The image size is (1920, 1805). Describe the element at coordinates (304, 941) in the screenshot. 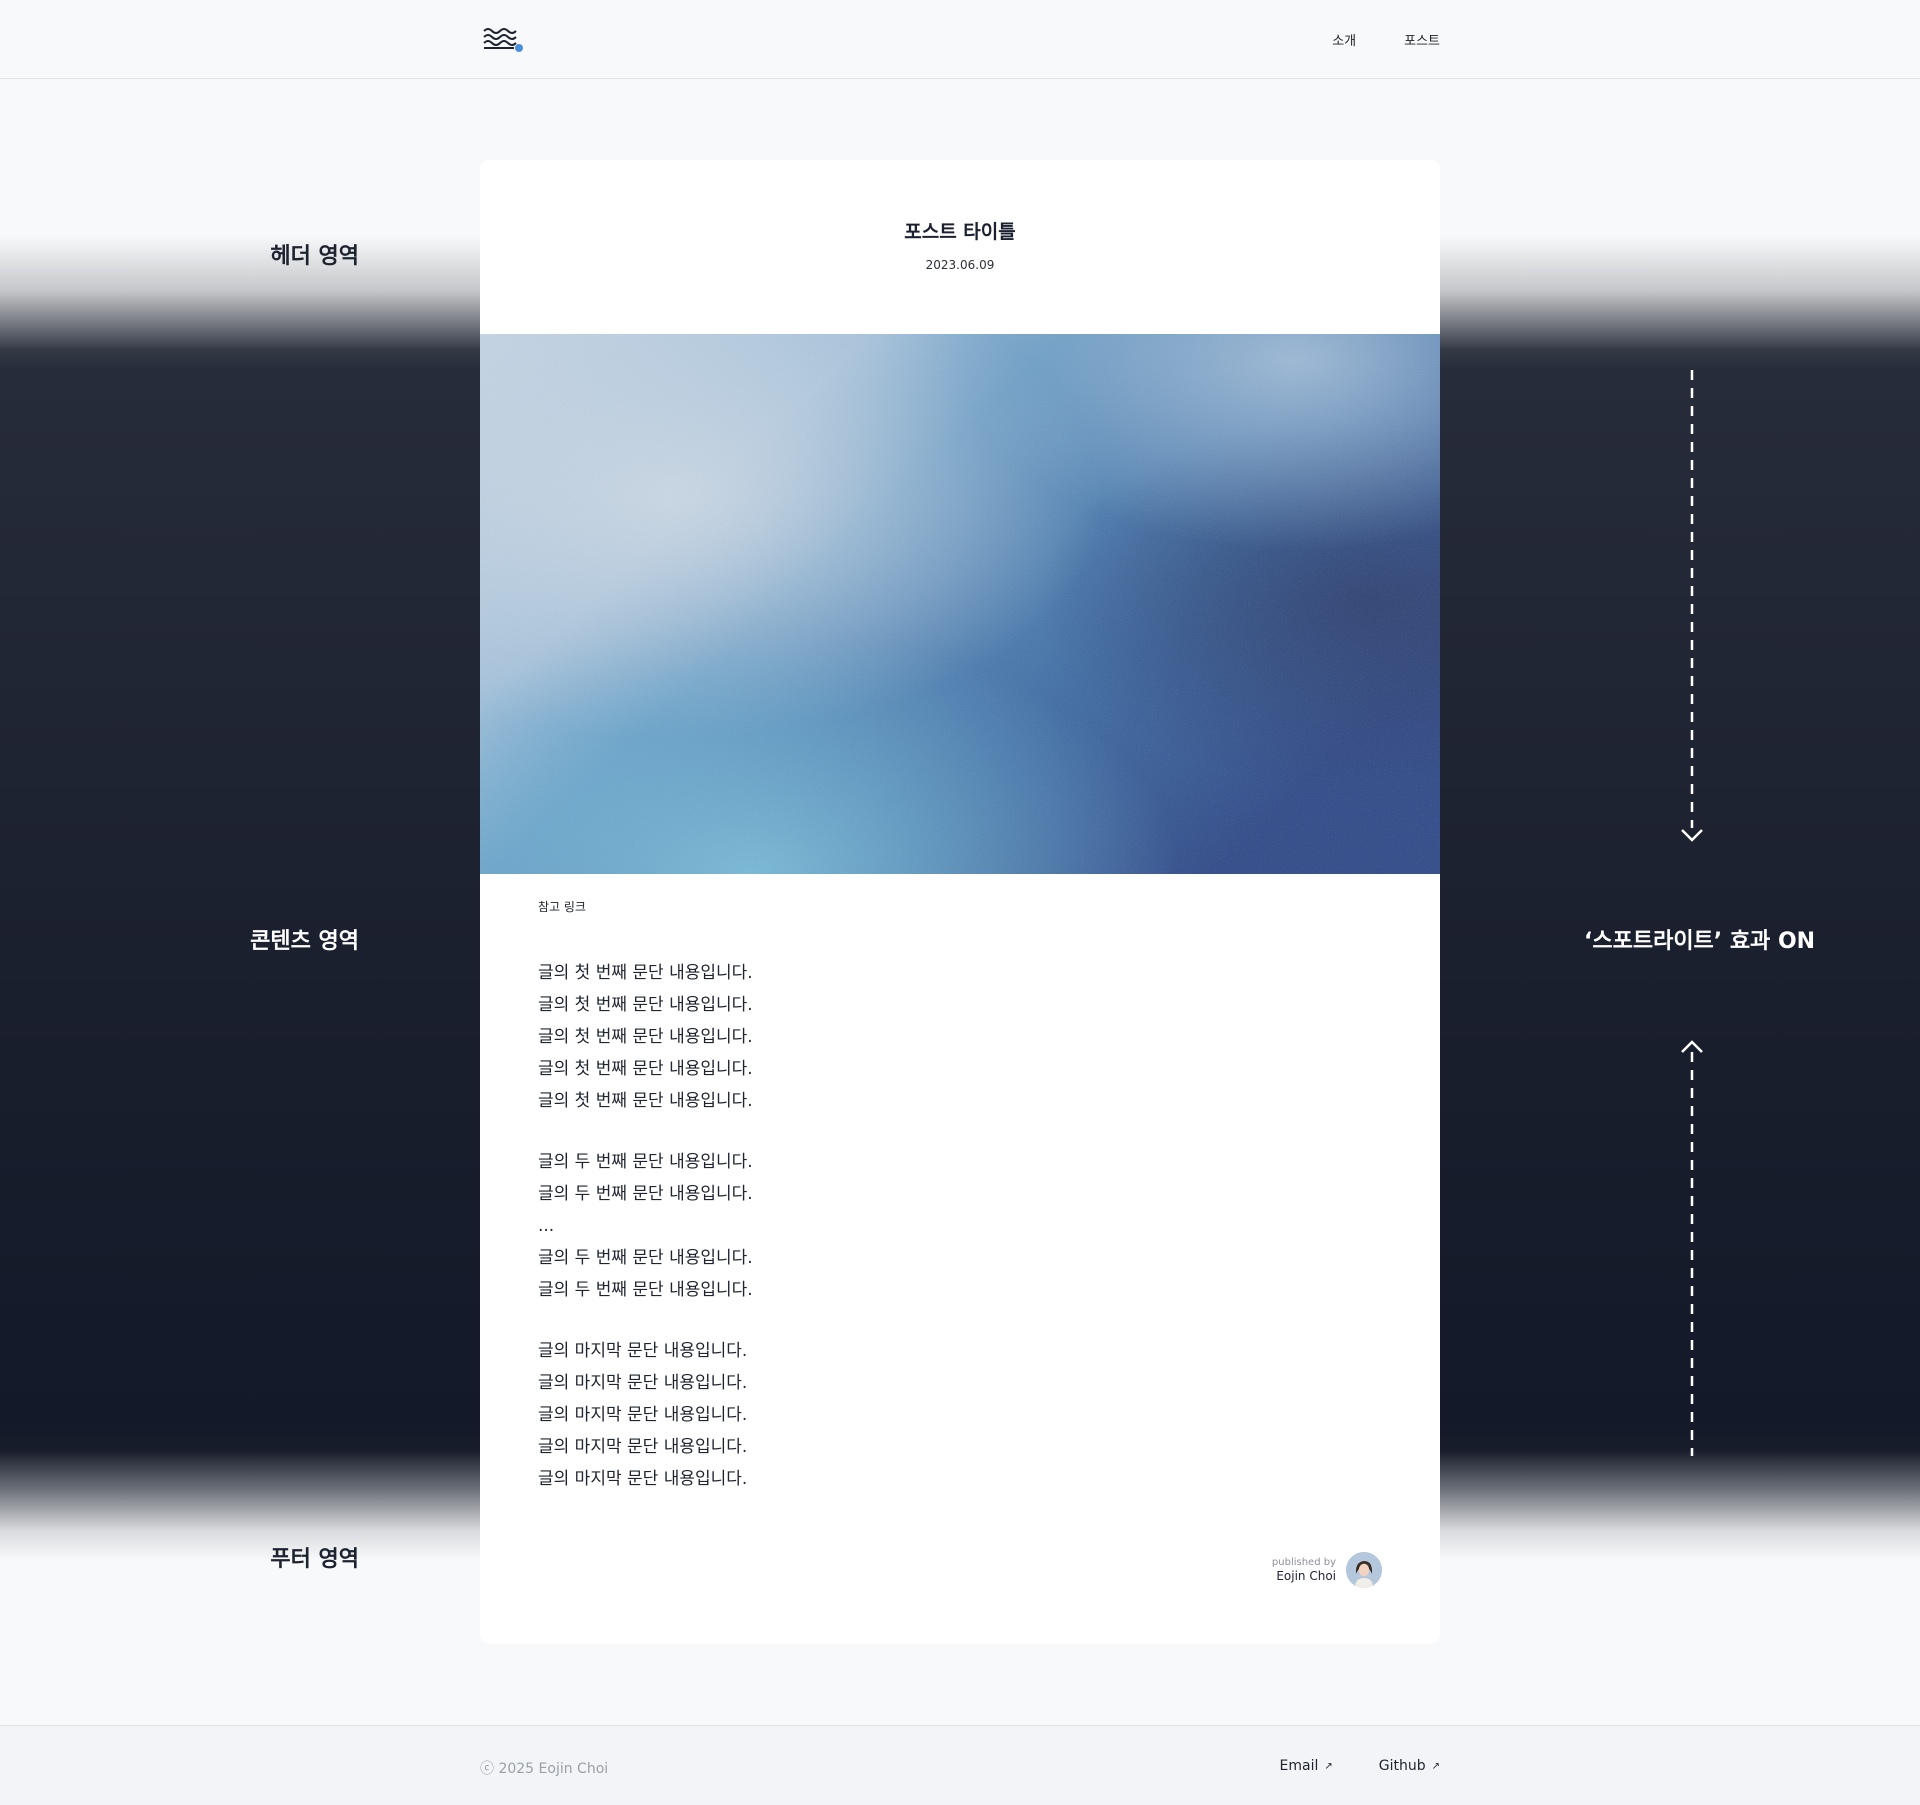

I see `content-area-label: 콘텐츠 영역` at that location.